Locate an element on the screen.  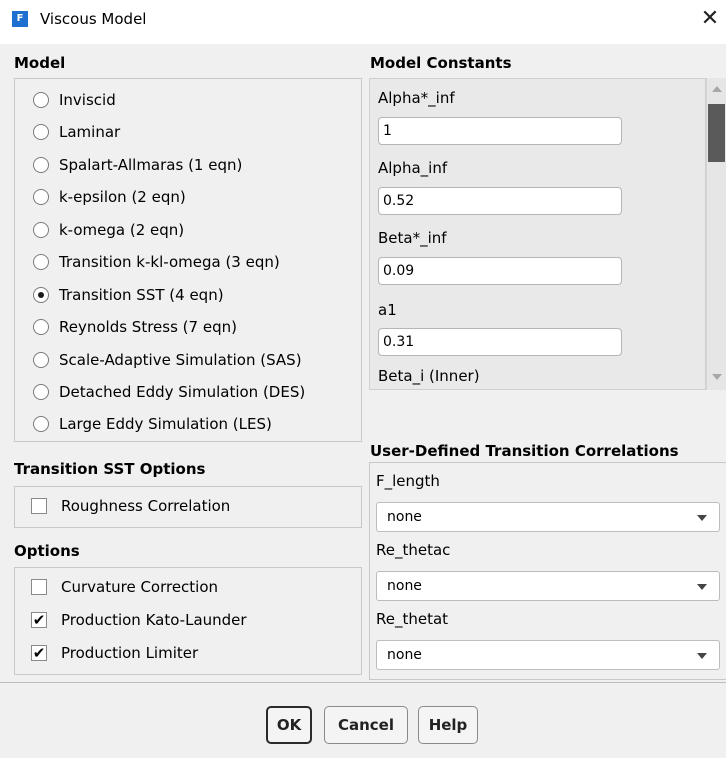
window-title: Viscous Model is located at coordinates (93, 19).